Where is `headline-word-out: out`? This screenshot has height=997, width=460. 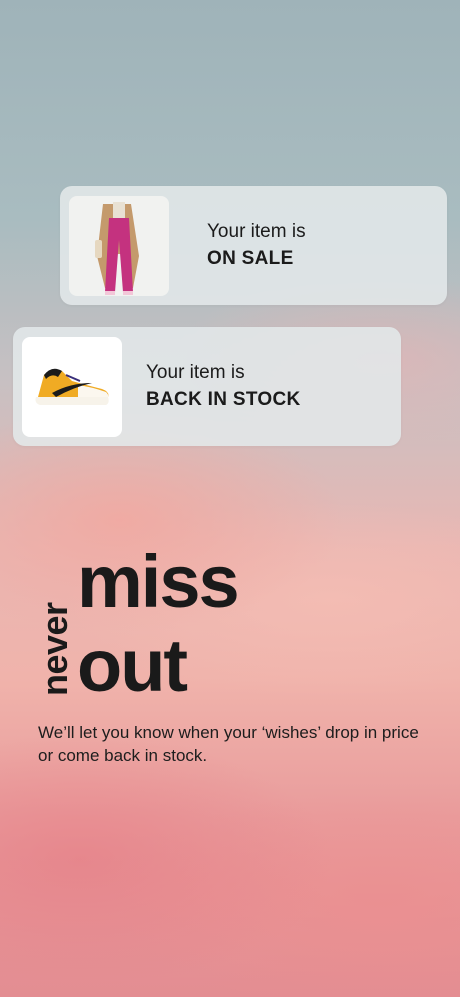 headline-word-out: out is located at coordinates (132, 665).